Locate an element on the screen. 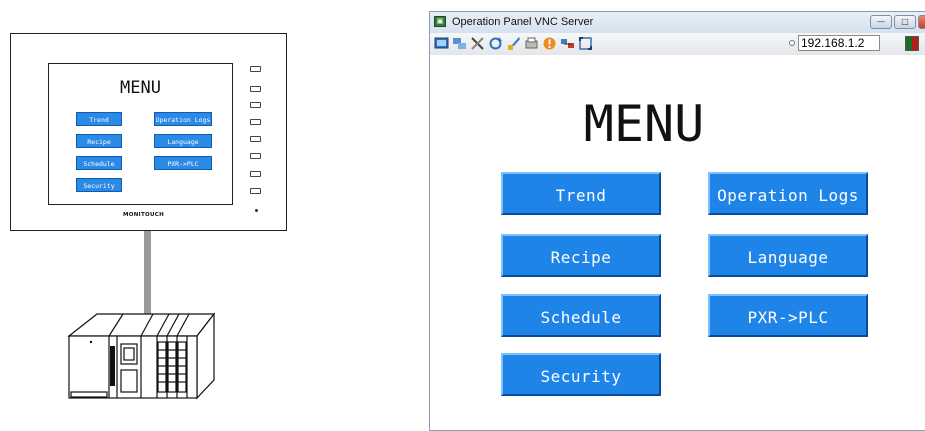 The width and height of the screenshot is (925, 431). recipe-button: Recipe is located at coordinates (581, 255).